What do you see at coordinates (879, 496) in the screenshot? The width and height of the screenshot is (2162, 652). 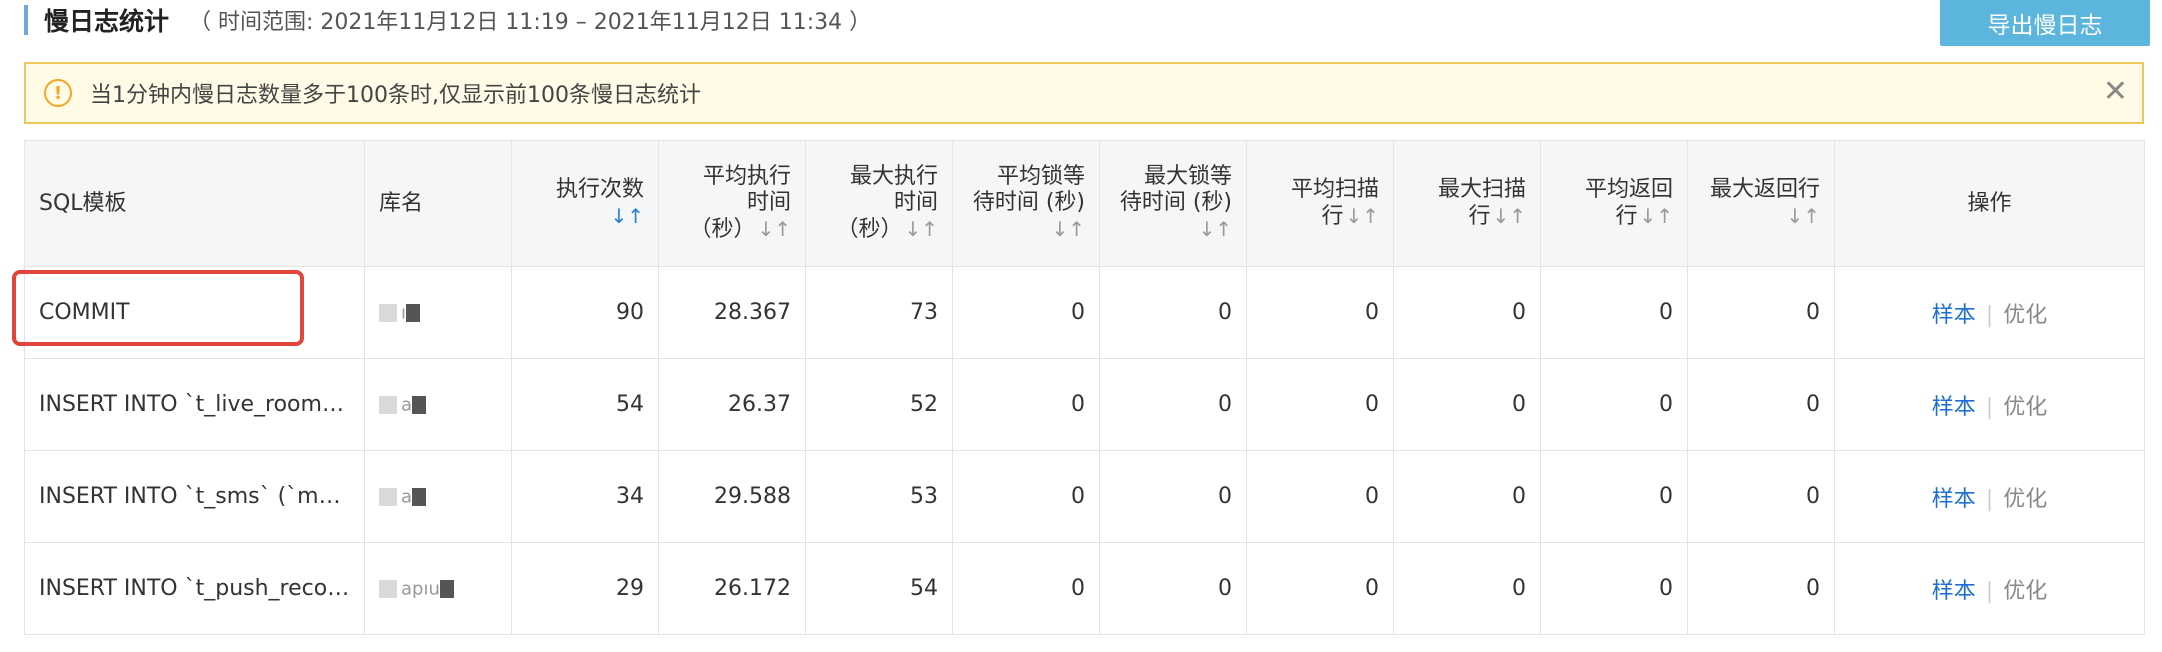 I see `cell-max-exec: 53` at bounding box center [879, 496].